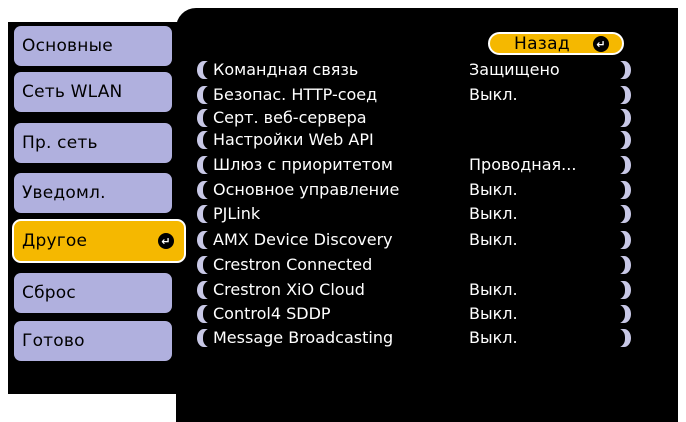 The height and width of the screenshot is (422, 686). Describe the element at coordinates (53, 341) in the screenshot. I see `tab-label: Готово` at that location.